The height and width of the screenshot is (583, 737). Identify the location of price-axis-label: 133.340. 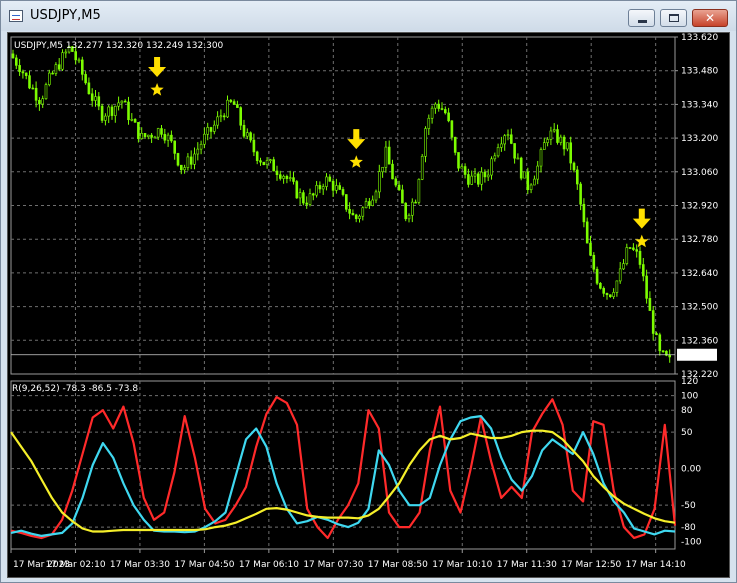
(699, 105).